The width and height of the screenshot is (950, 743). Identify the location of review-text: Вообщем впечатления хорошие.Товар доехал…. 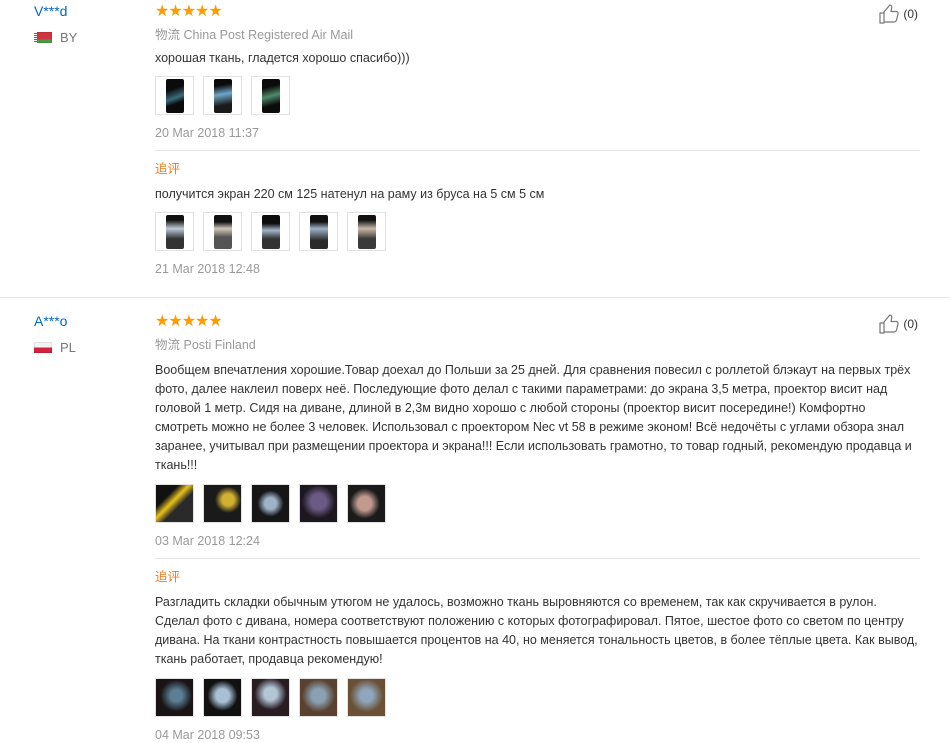
(533, 417).